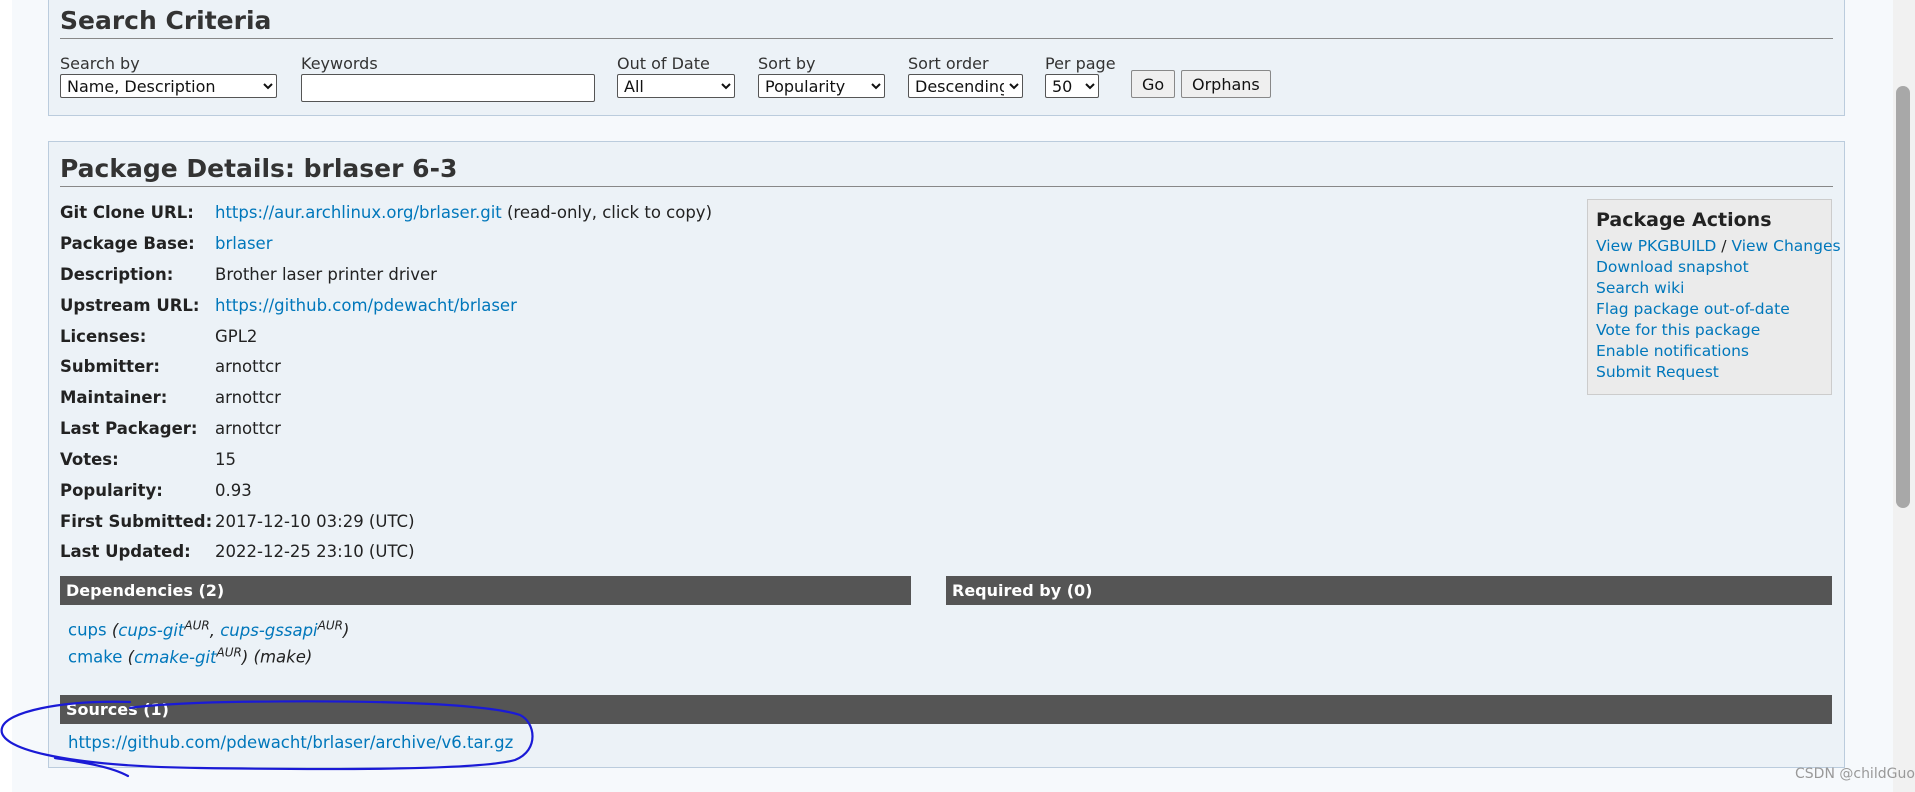 This screenshot has width=1915, height=792. I want to click on info-value: https://github.com/pdewacht/brlaser, so click(366, 306).